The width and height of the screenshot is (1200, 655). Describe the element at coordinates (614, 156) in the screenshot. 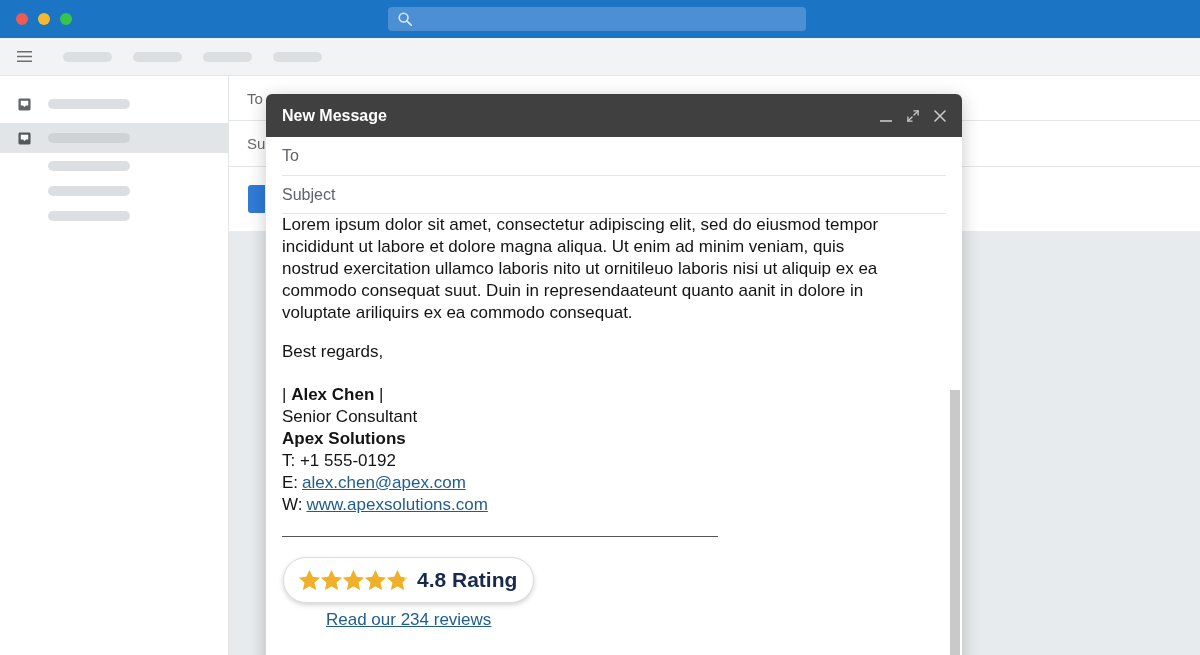

I see `to-field: To` at that location.